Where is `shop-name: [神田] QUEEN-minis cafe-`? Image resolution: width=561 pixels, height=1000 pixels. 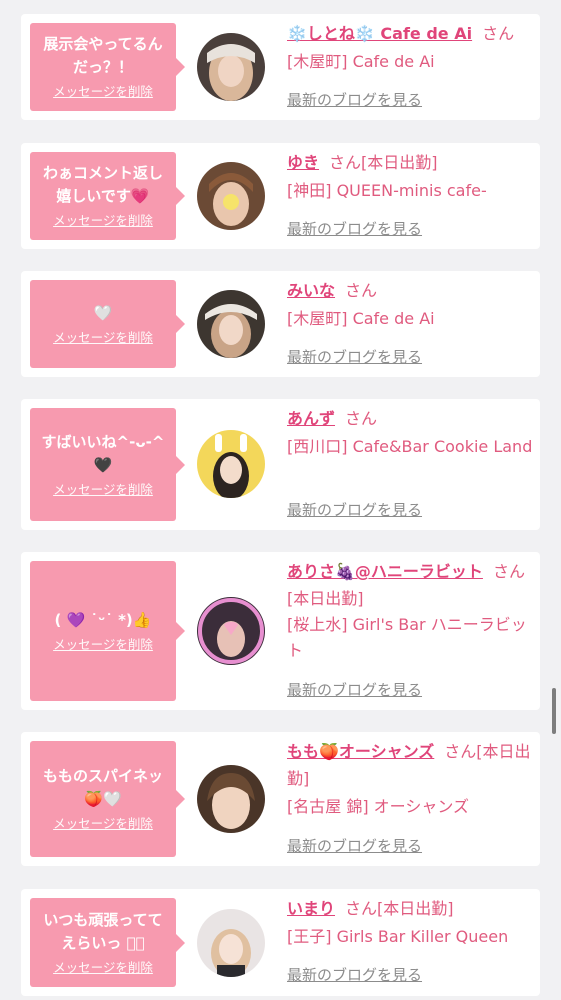 shop-name: [神田] QUEEN-minis cafe- is located at coordinates (387, 190).